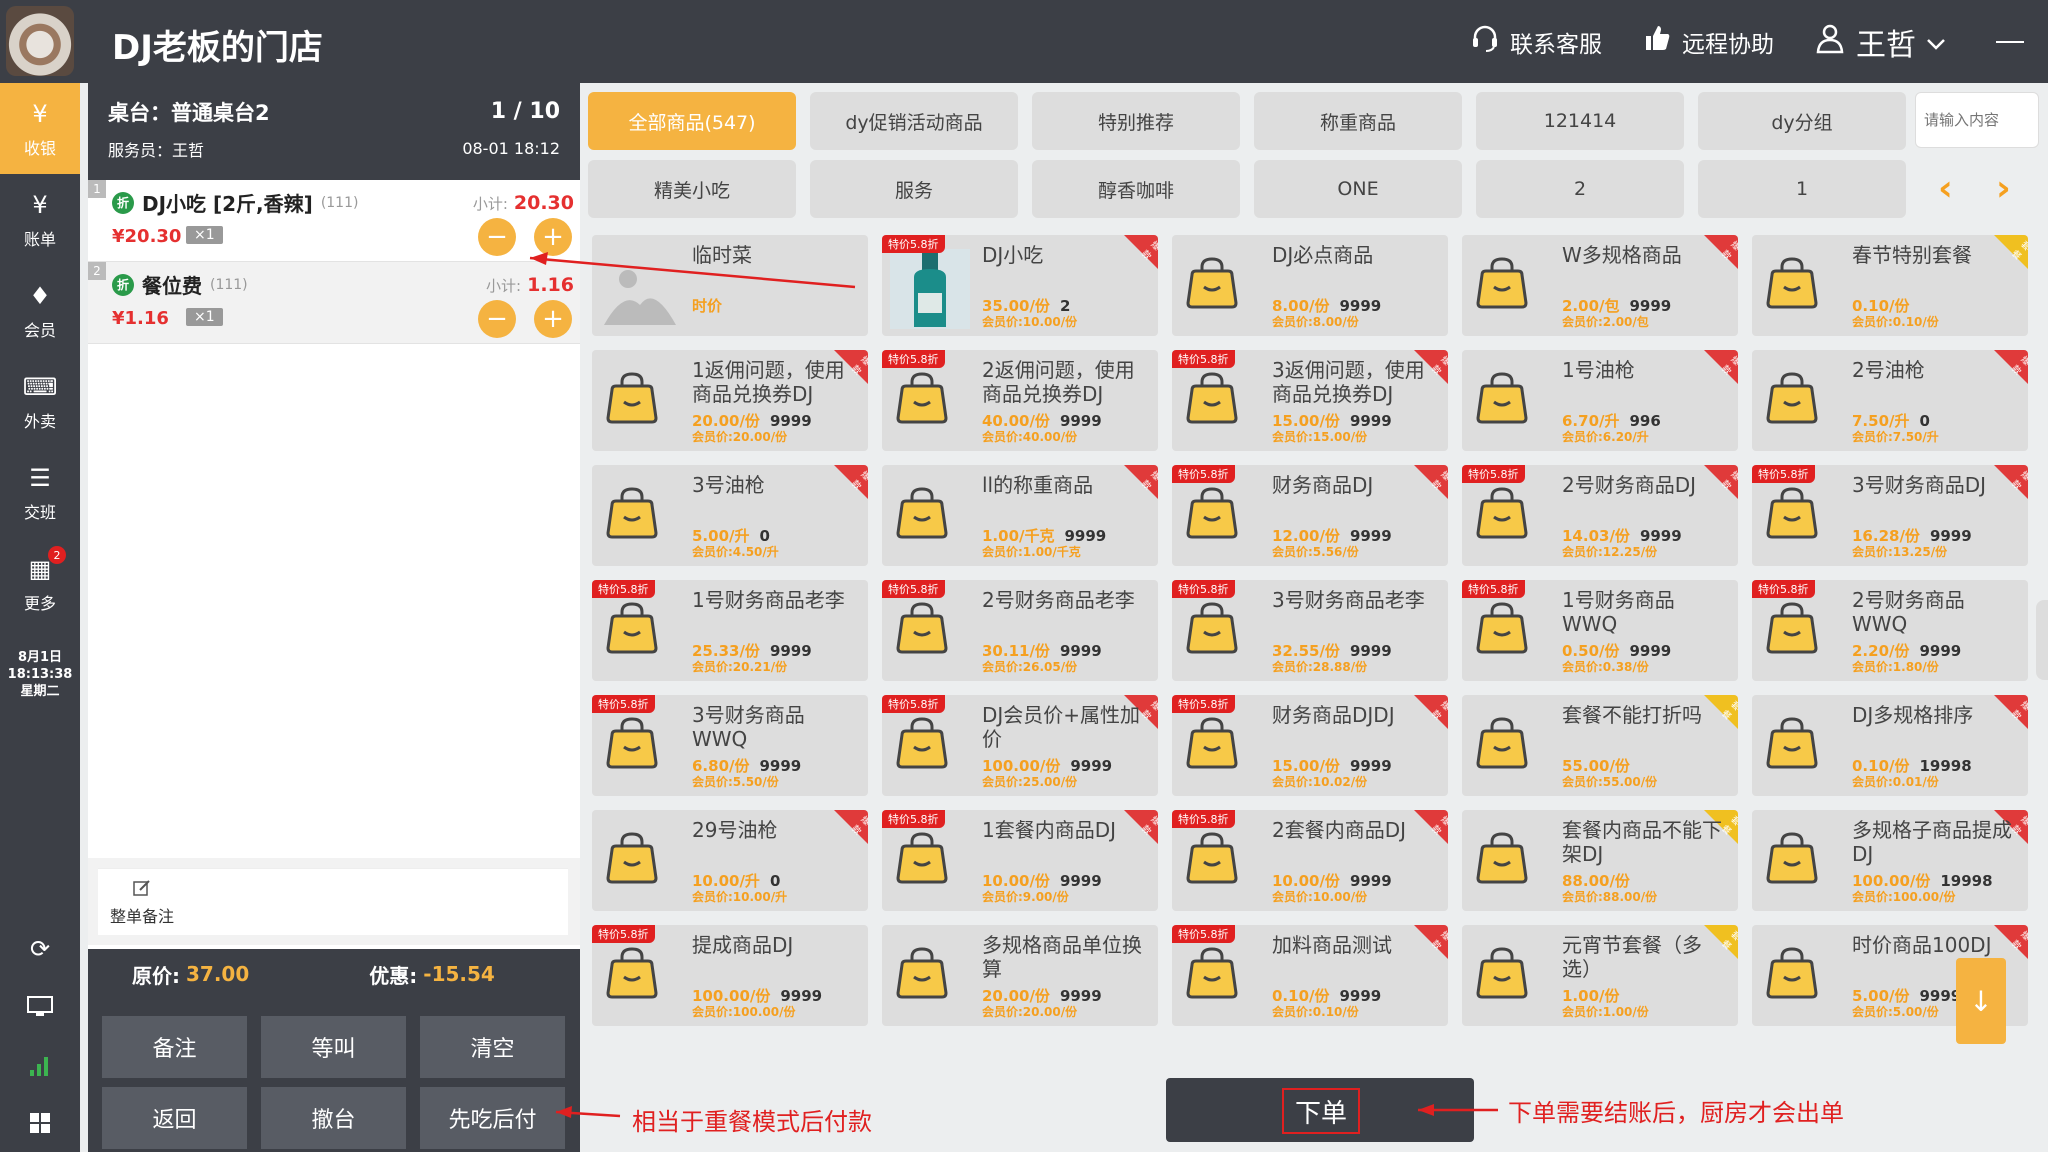  Describe the element at coordinates (914, 189) in the screenshot. I see `category-tab: 服务` at that location.